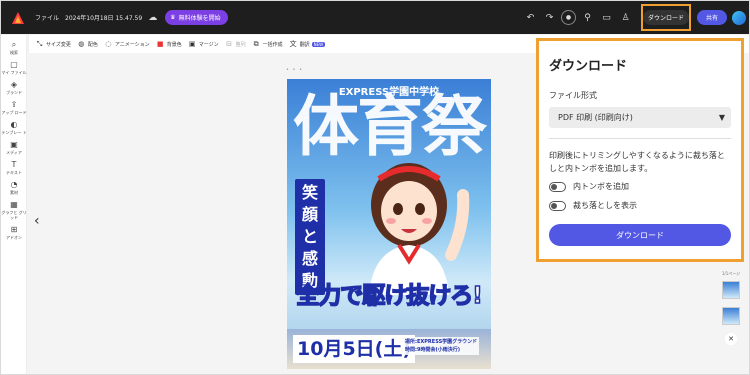 The image size is (750, 375). I want to click on bleed-toggle, so click(557, 205).